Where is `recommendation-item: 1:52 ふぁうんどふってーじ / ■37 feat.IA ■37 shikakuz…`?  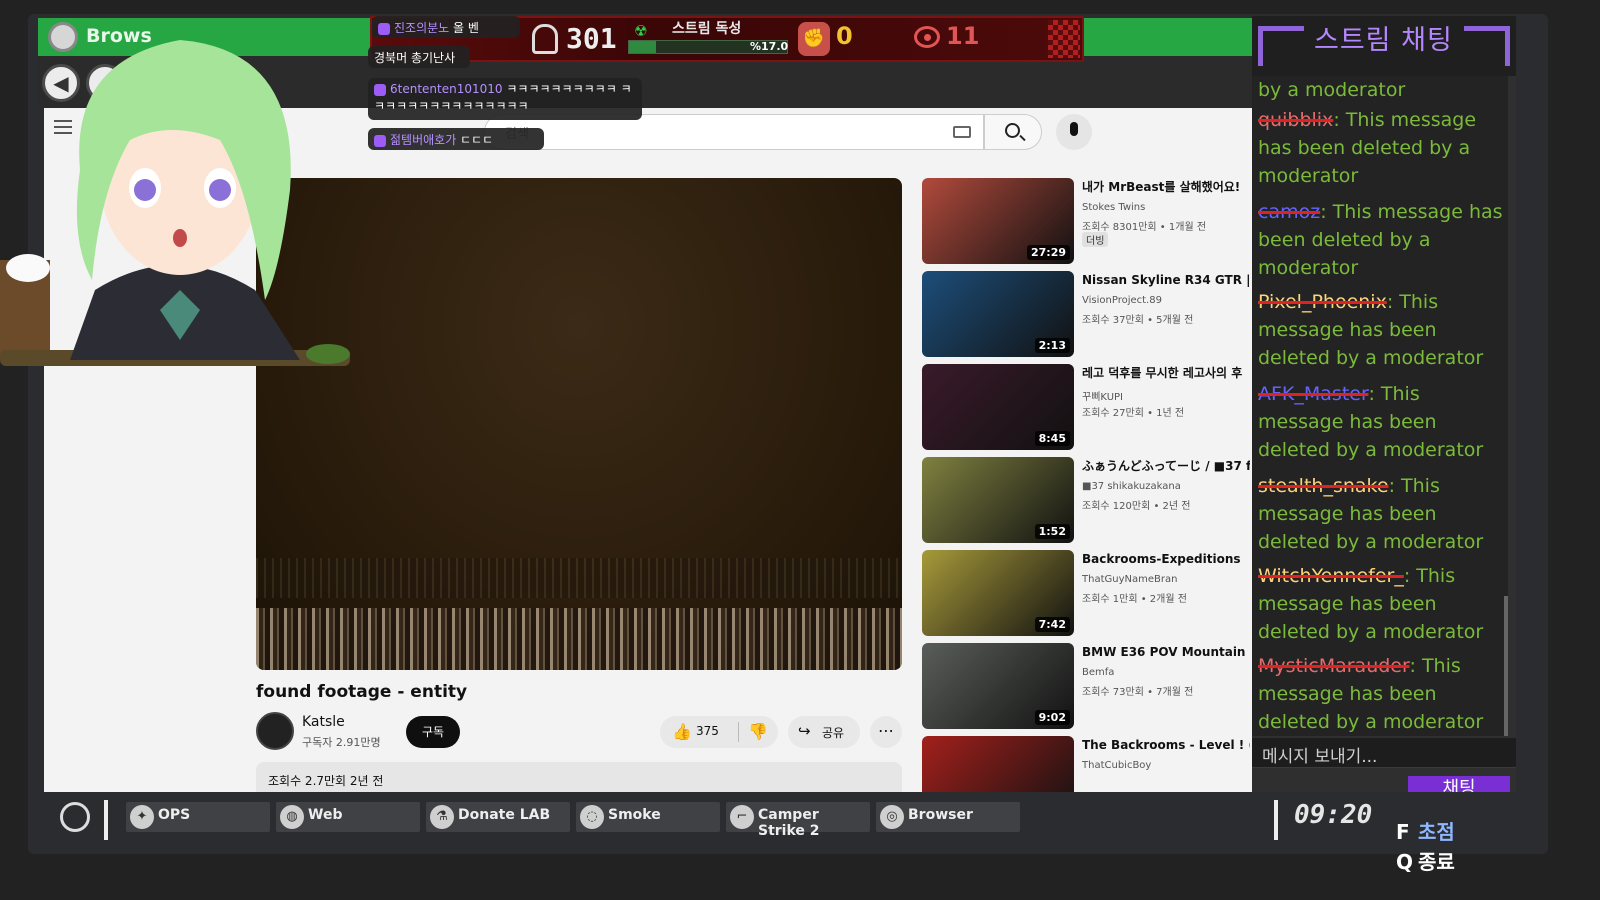 recommendation-item: 1:52 ふぁうんどふってーじ / ■37 feat.IA ■37 shikakuz… is located at coordinates (1087, 501).